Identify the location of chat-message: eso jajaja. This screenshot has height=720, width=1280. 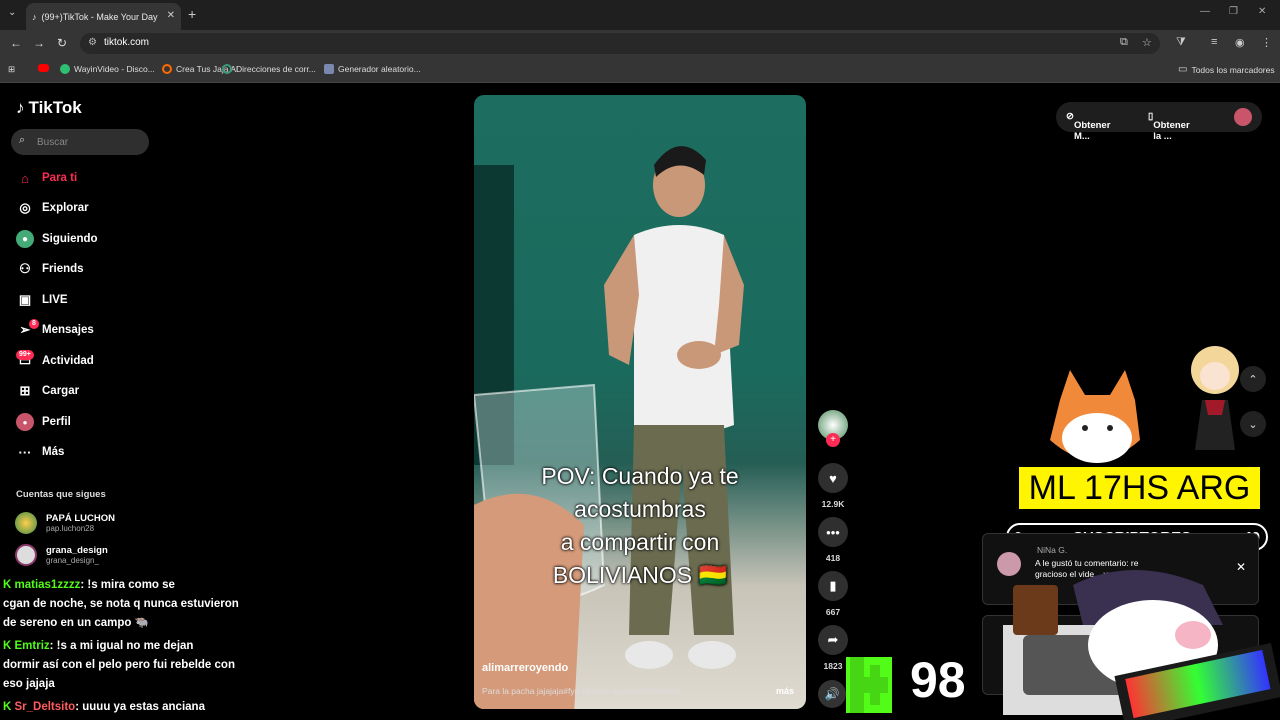
(29, 684).